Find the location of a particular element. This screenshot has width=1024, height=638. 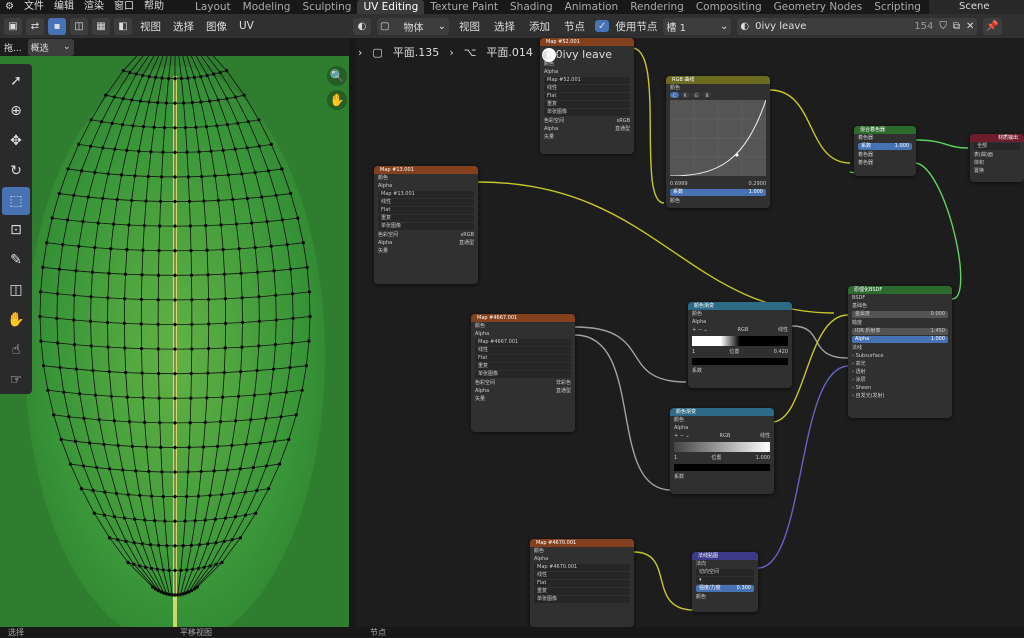

node-header: 混合着色器 is located at coordinates (885, 130).